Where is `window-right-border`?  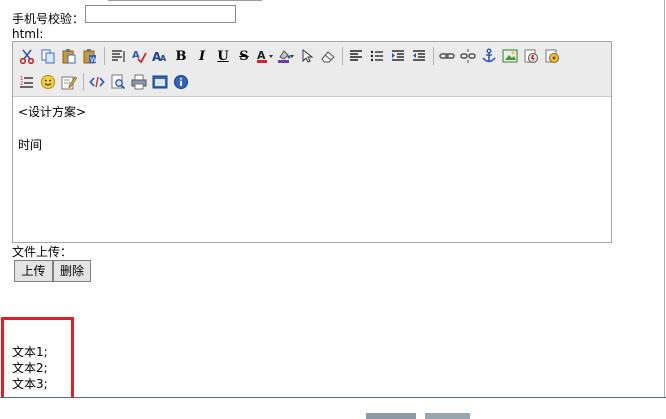
window-right-border is located at coordinates (664, 200).